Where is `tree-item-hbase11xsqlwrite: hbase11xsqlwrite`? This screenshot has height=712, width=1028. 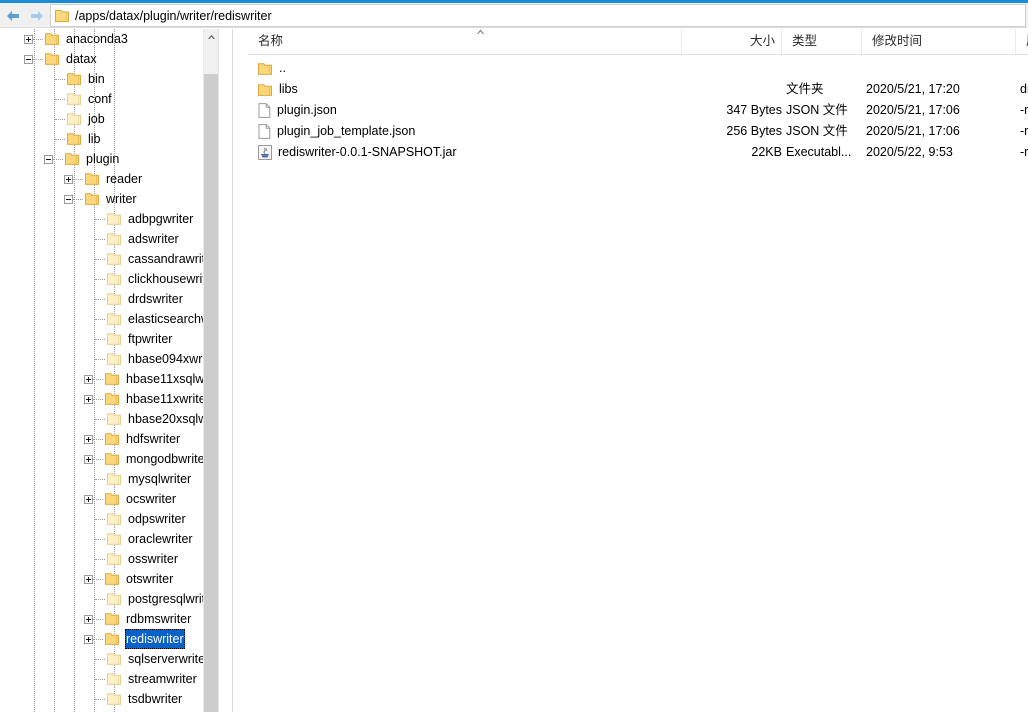 tree-item-hbase11xsqlwrite: hbase11xsqlwrite is located at coordinates (109, 379).